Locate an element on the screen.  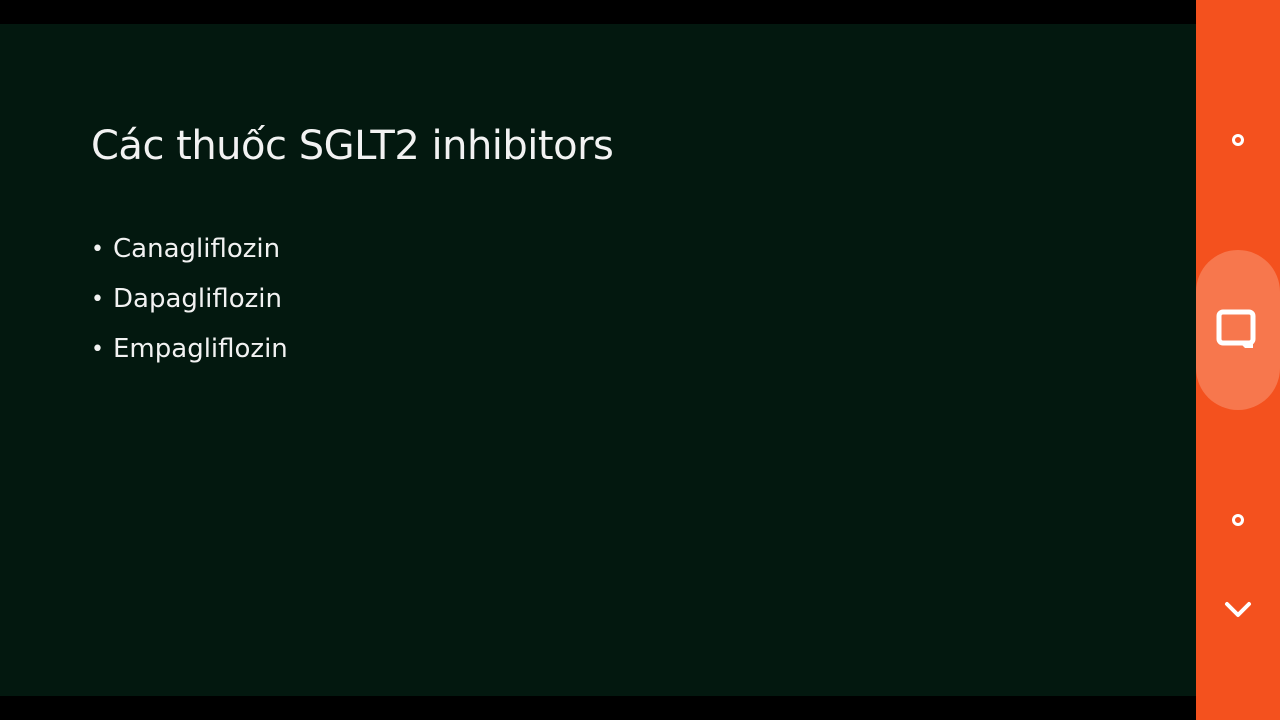
slide-title: Các thuốc SGLT2 inhibitors is located at coordinates (352, 146).